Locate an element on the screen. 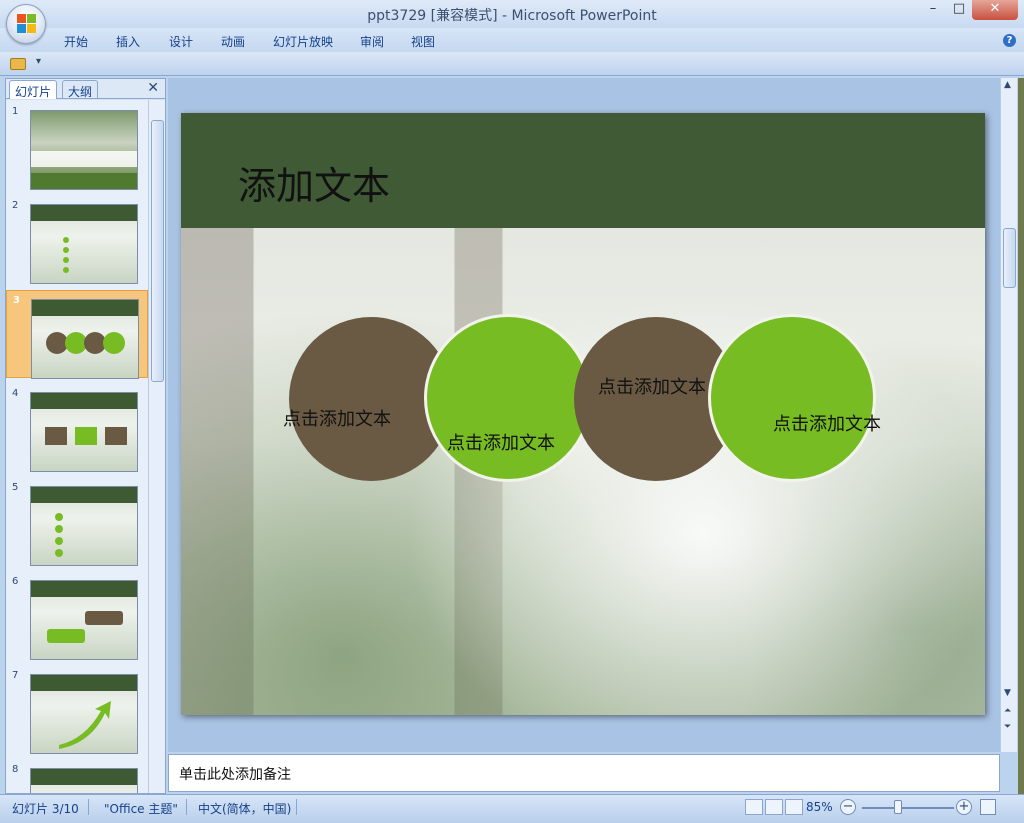 The image size is (1024, 823). circle-label-1: 点击添加文本 is located at coordinates (337, 418).